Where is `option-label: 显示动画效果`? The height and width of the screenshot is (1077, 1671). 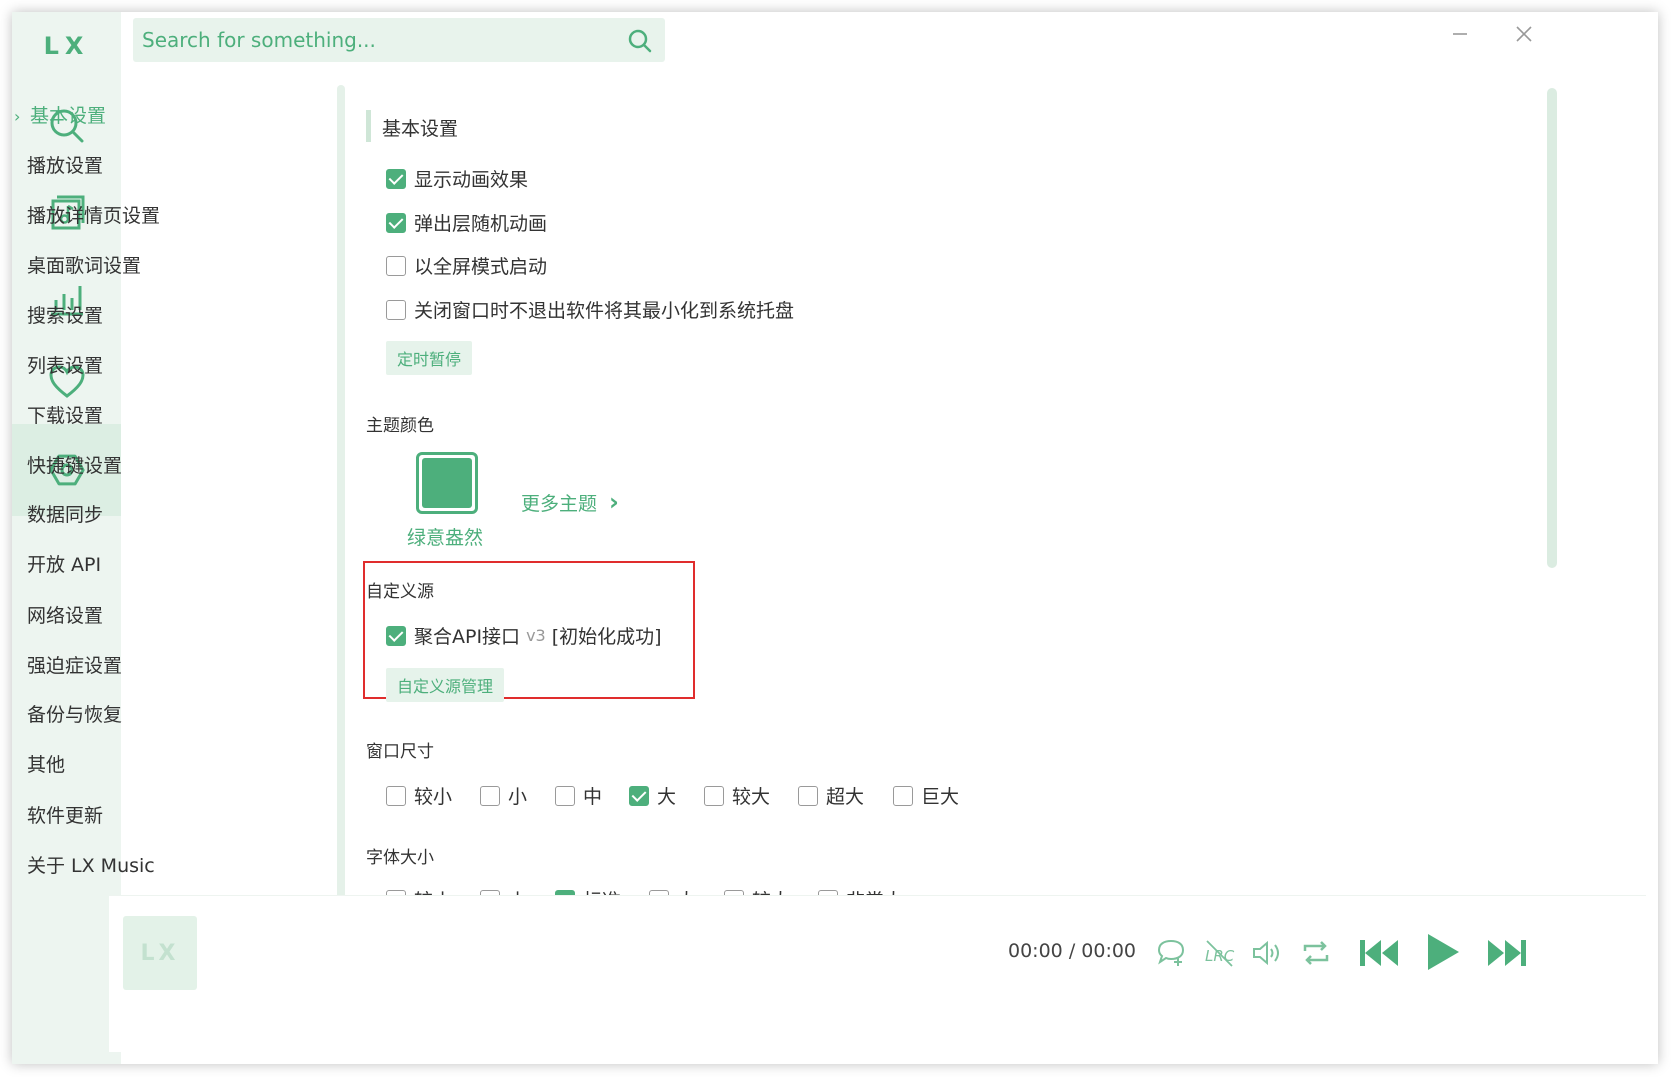 option-label: 显示动画效果 is located at coordinates (471, 180).